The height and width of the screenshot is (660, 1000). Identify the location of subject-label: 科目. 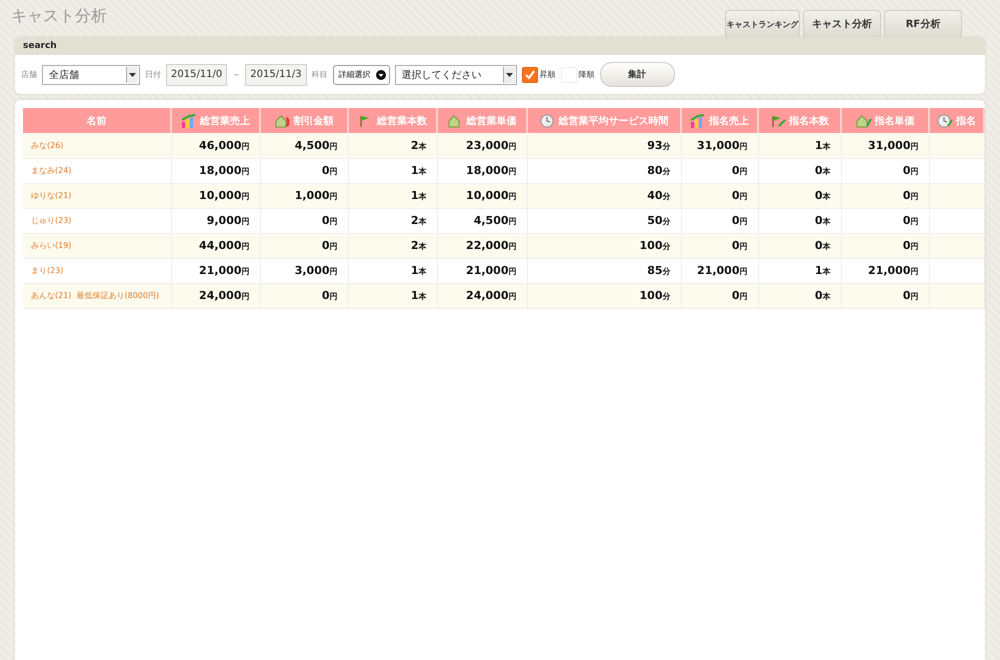
(320, 74).